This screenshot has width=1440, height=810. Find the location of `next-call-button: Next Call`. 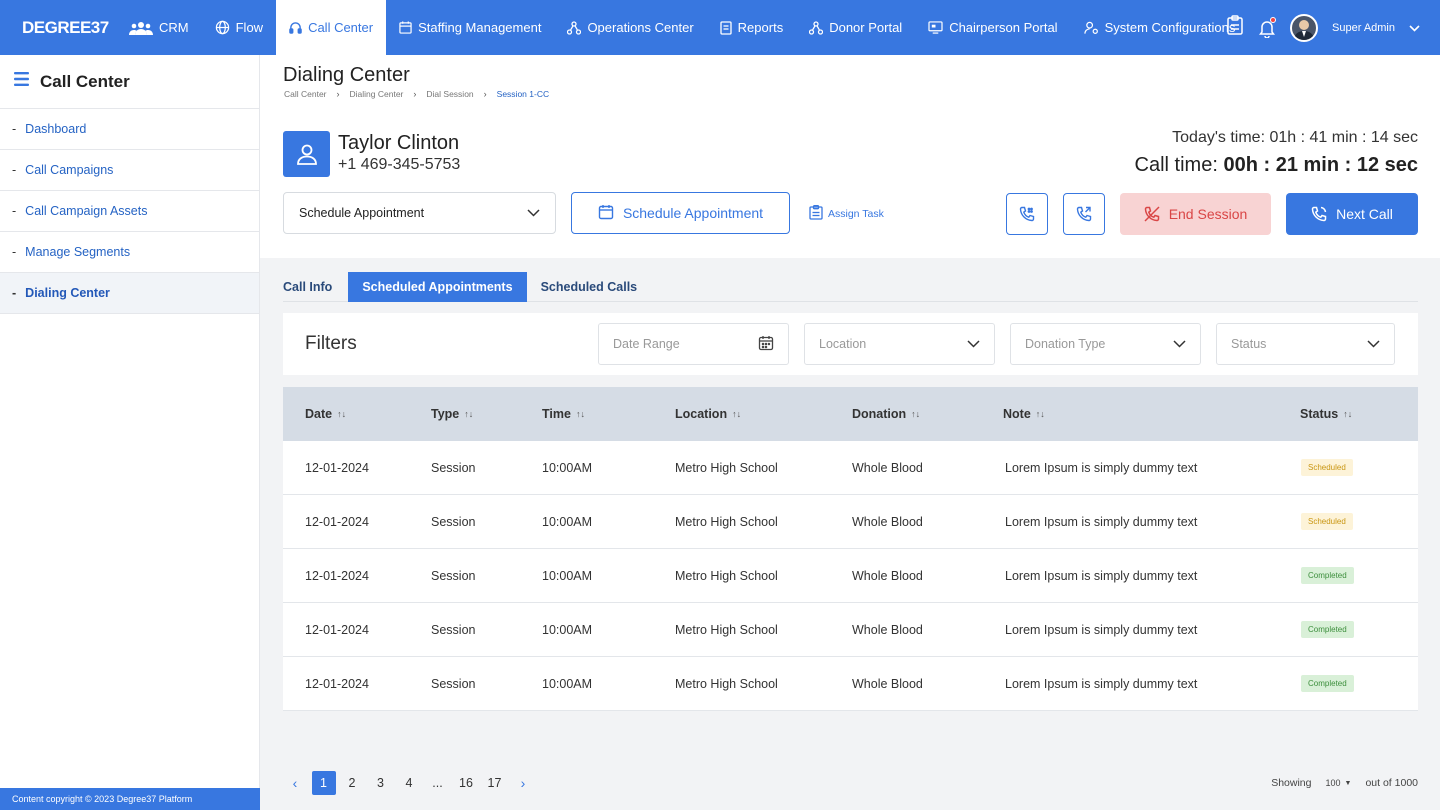

next-call-button: Next Call is located at coordinates (1352, 214).